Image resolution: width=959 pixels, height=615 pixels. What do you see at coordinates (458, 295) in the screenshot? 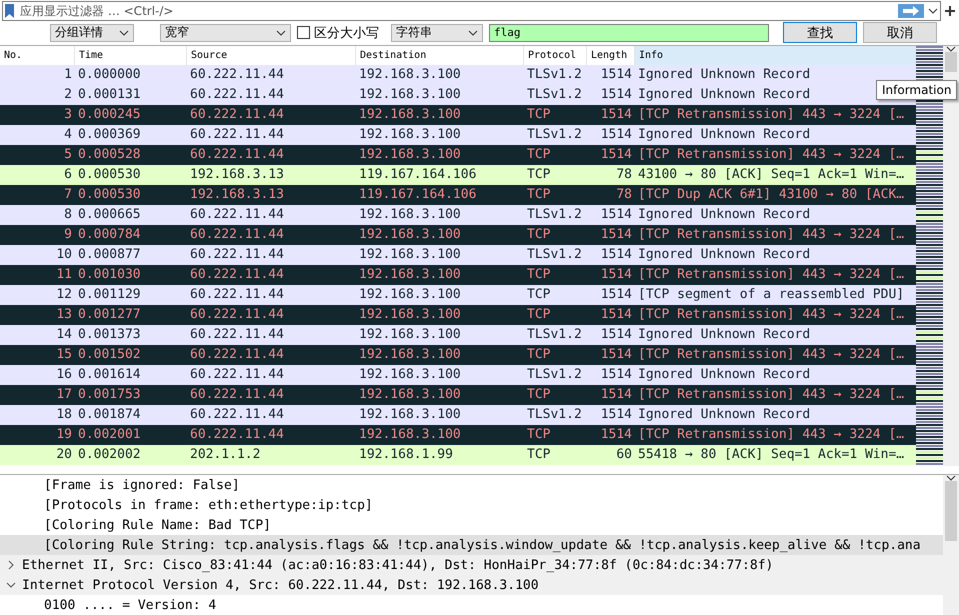
I see `packet-row: 12 0.001129 60.222.11.44 192.168.3.100 TCP 1514 [TCP segment of a reassembled PDU]` at bounding box center [458, 295].